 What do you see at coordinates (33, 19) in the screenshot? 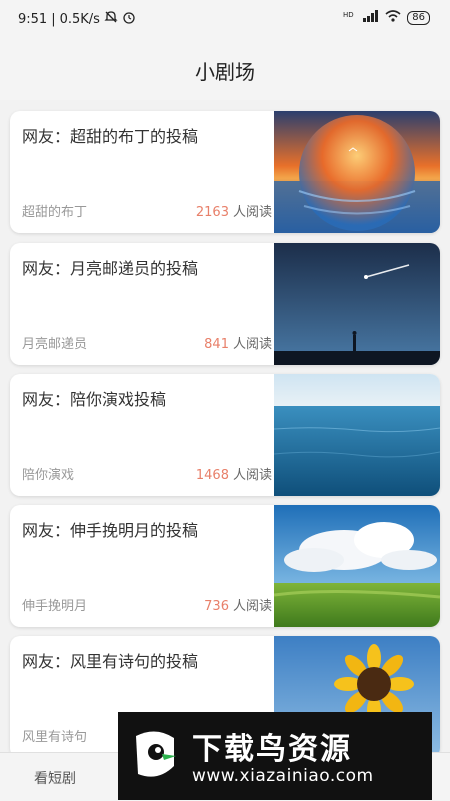
I see `status-time: 9:51` at bounding box center [33, 19].